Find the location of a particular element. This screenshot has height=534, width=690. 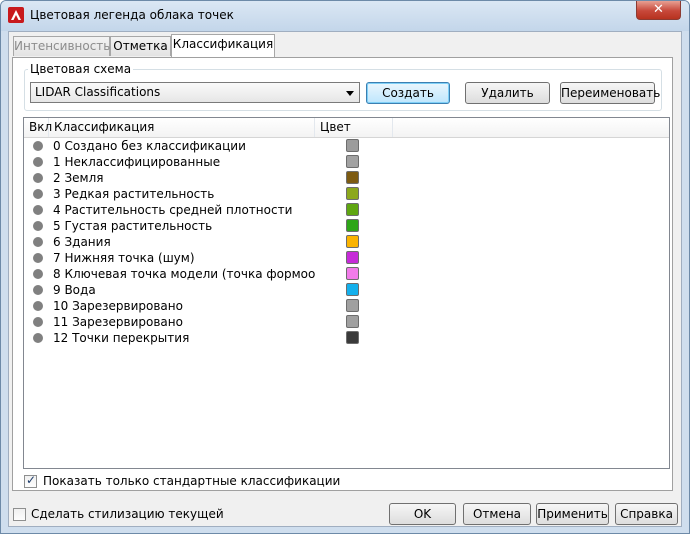

close-button: ✕ is located at coordinates (658, 10).